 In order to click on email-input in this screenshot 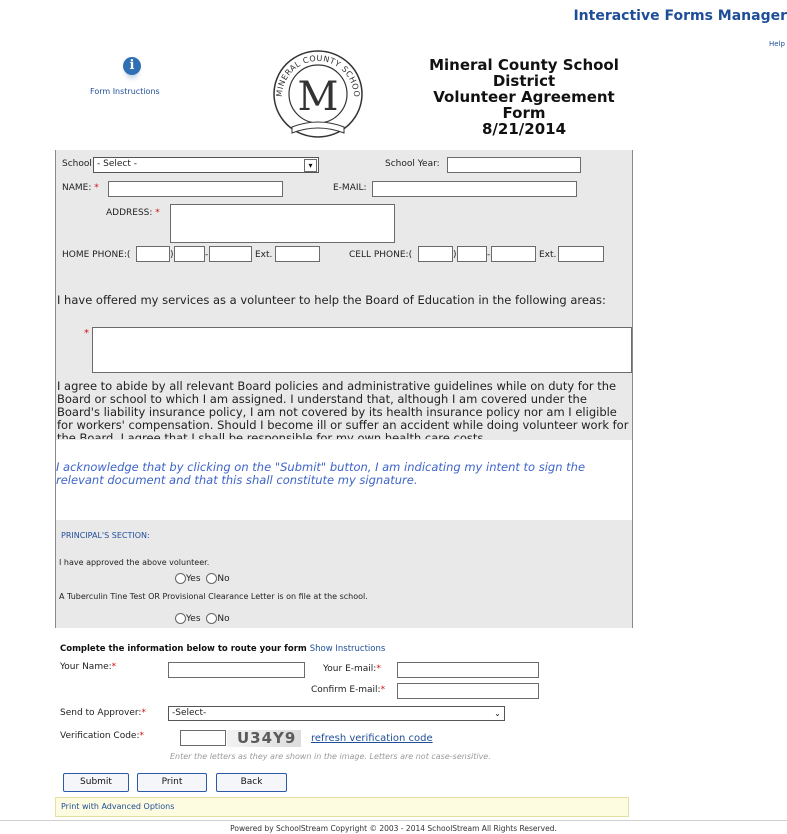, I will do `click(474, 189)`.